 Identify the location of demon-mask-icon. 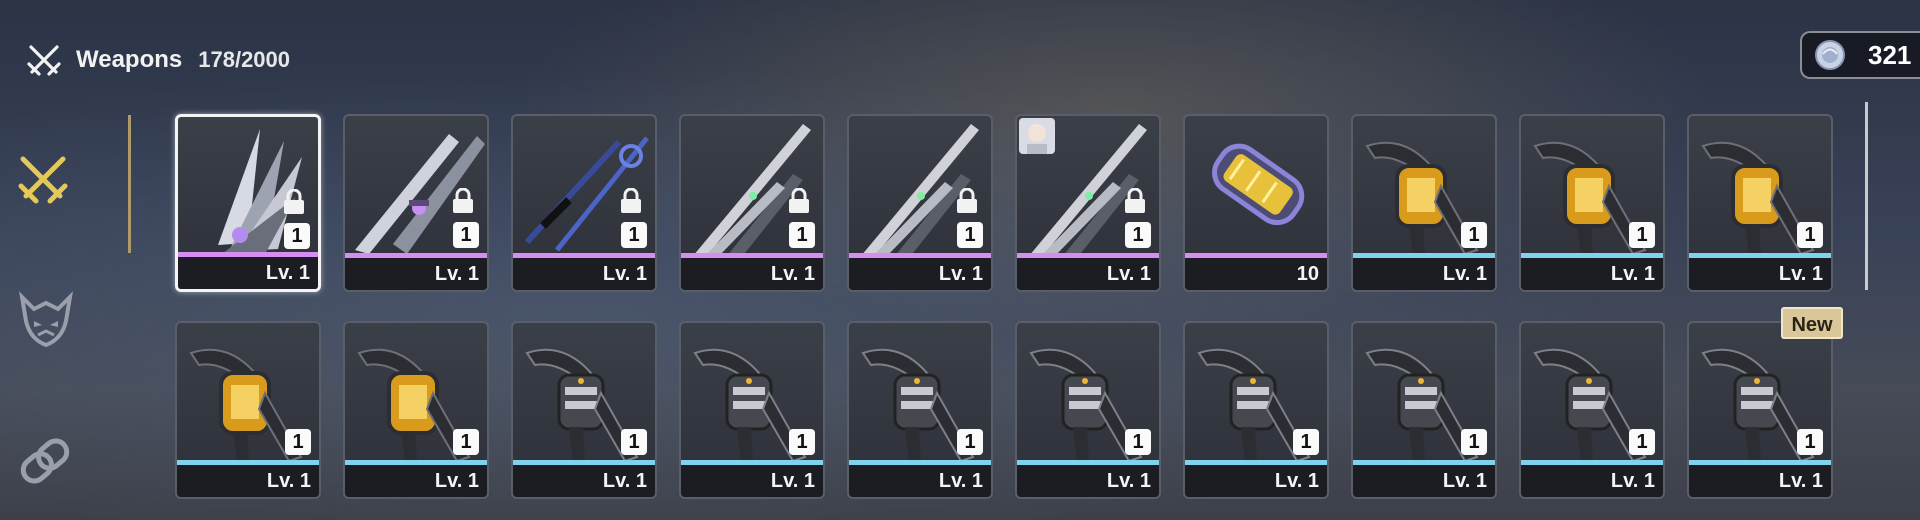
(46, 319).